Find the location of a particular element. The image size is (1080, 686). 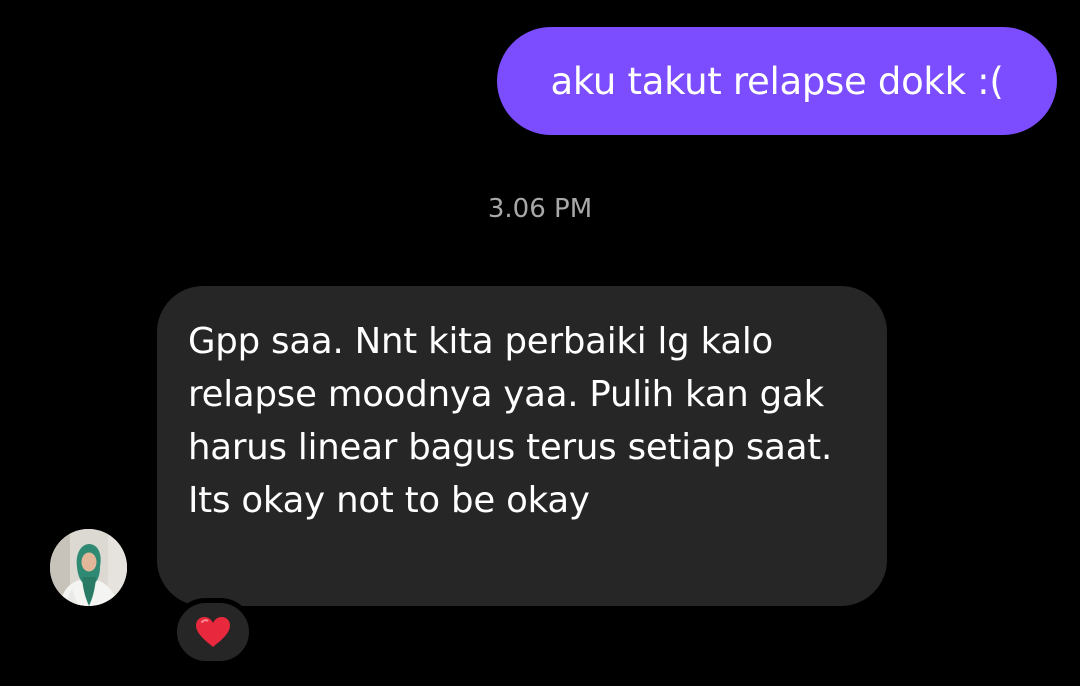

outgoing-message-text: aku takut relapse dokk :( is located at coordinates (777, 81).